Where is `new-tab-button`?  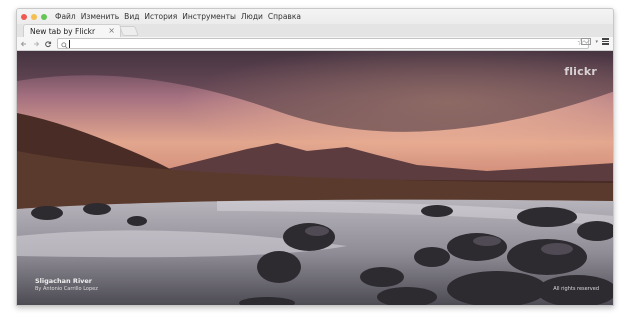 new-tab-button is located at coordinates (129, 31).